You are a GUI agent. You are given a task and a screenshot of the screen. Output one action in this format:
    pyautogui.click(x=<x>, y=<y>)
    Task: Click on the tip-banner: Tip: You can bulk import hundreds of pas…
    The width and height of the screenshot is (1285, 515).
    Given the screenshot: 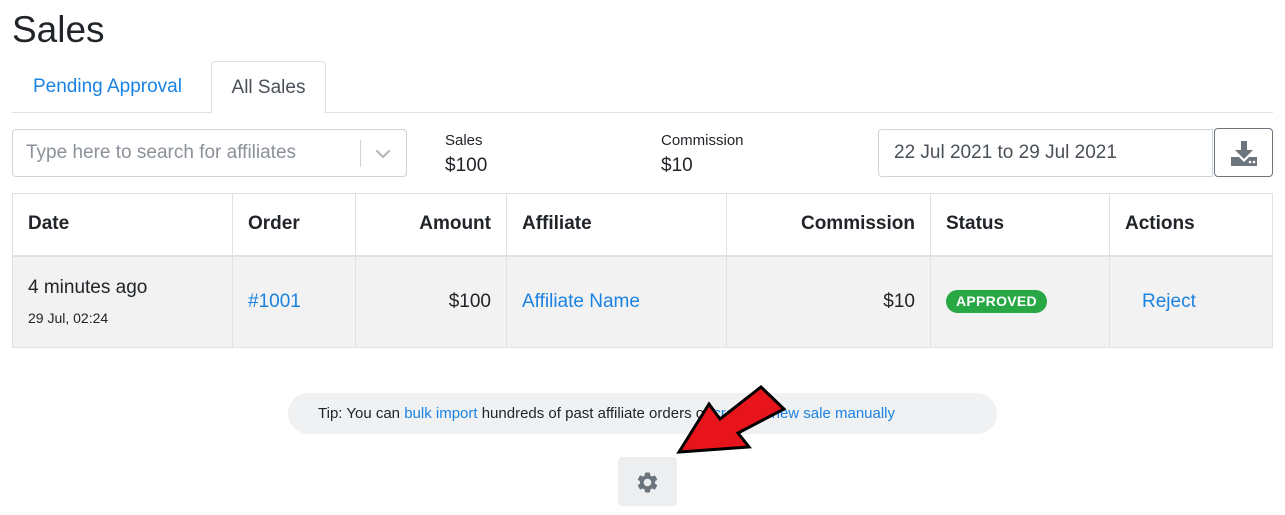 What is the action you would take?
    pyautogui.click(x=642, y=413)
    